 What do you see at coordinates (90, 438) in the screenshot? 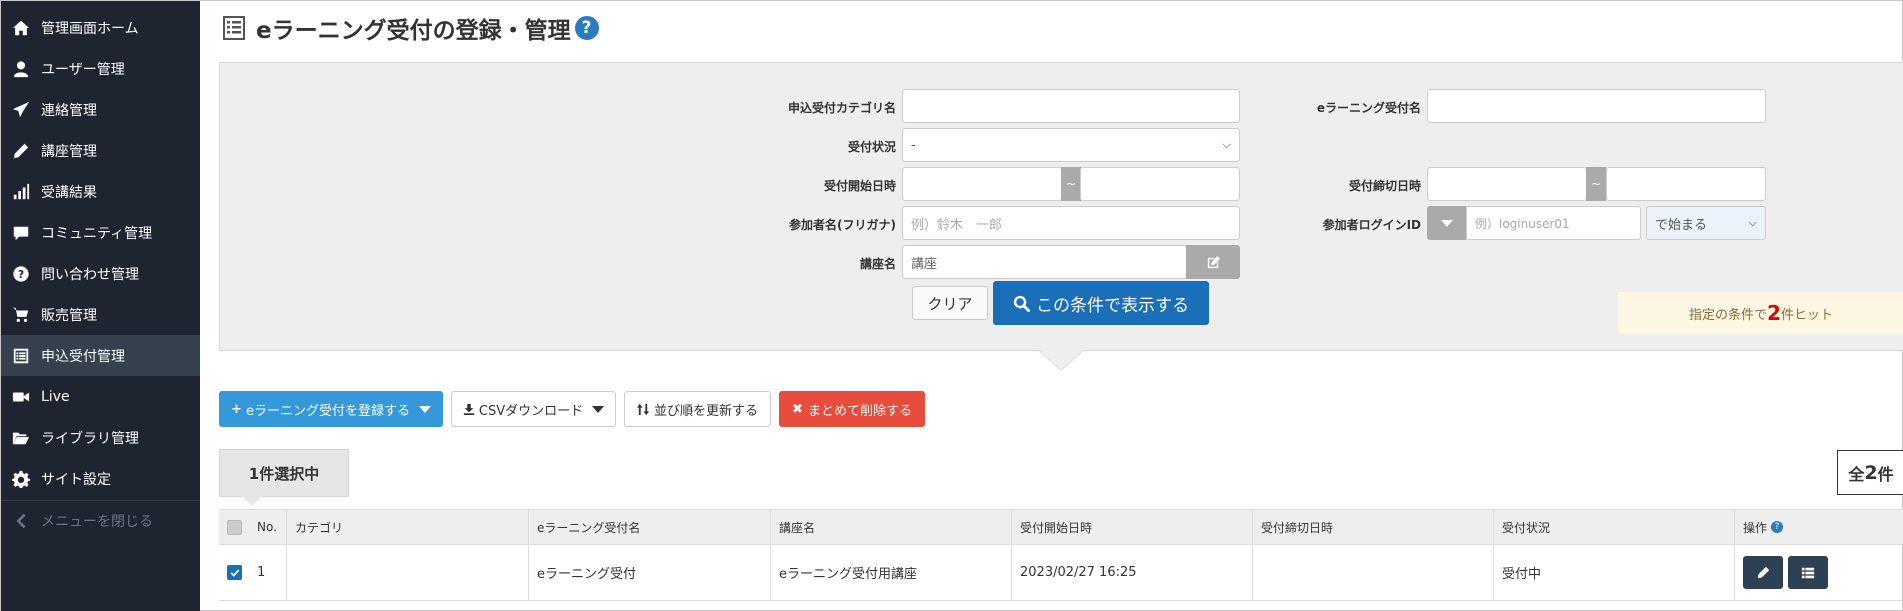
I see `sidebar-item-label: ライブラリ管理` at bounding box center [90, 438].